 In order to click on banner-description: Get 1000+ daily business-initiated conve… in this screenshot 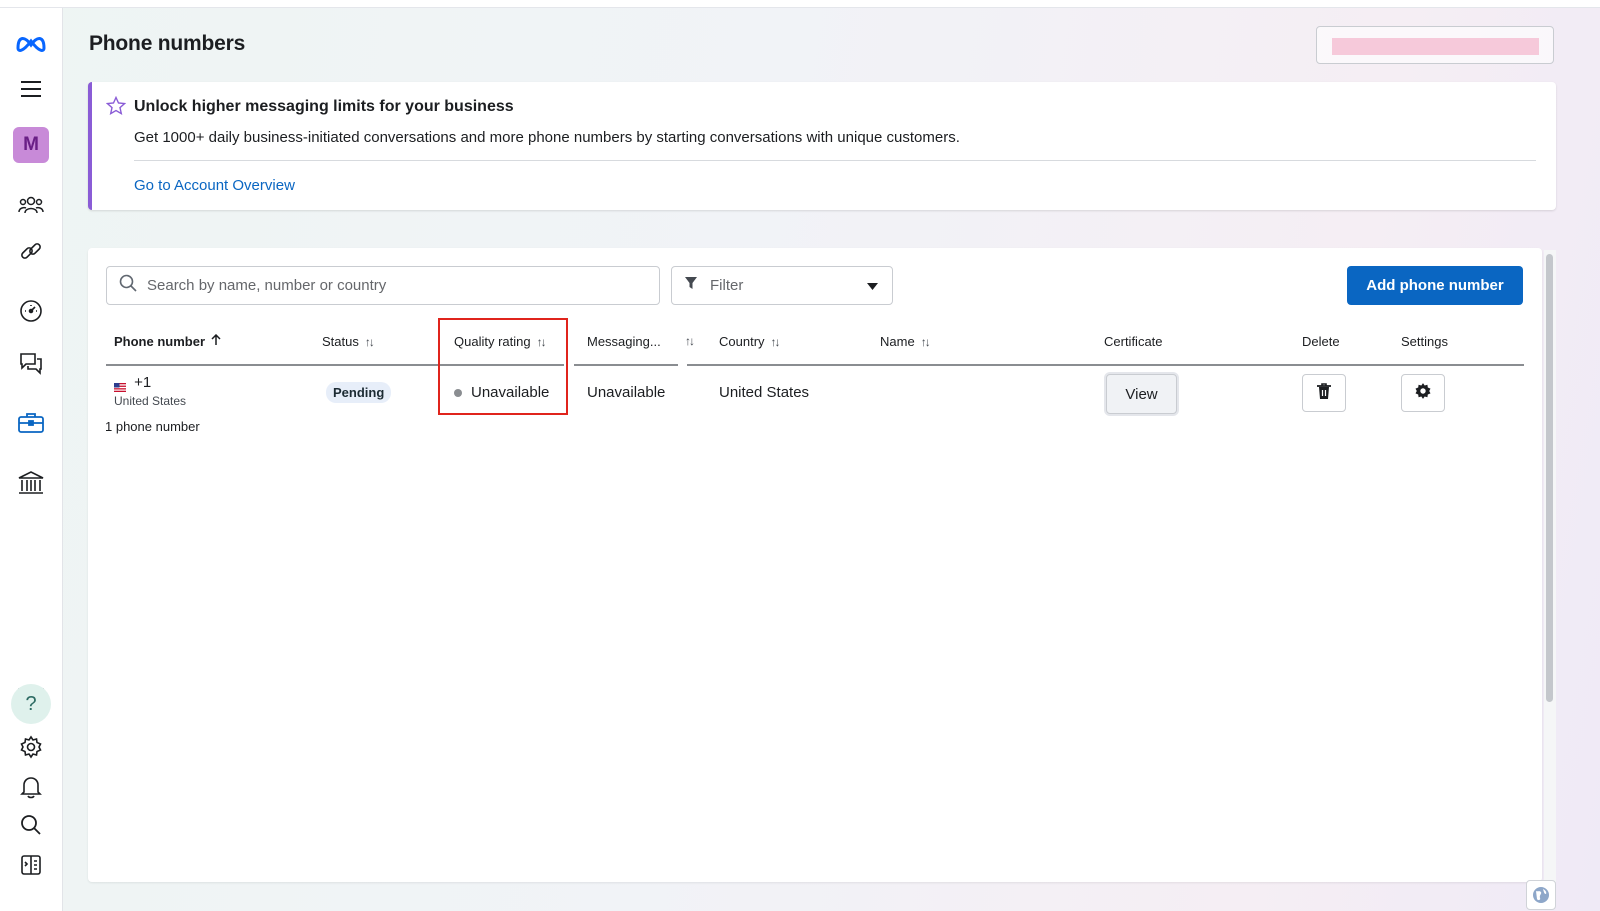, I will do `click(547, 137)`.